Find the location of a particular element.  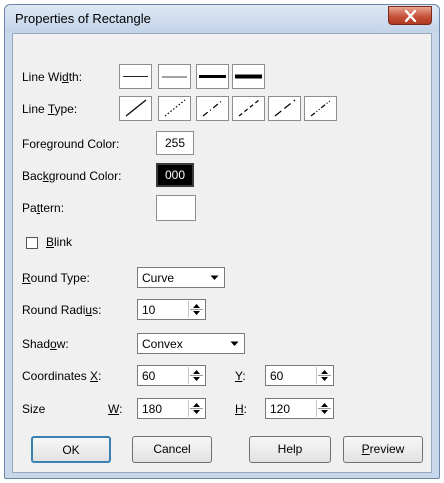

coord-y-value: 60 is located at coordinates (277, 376).